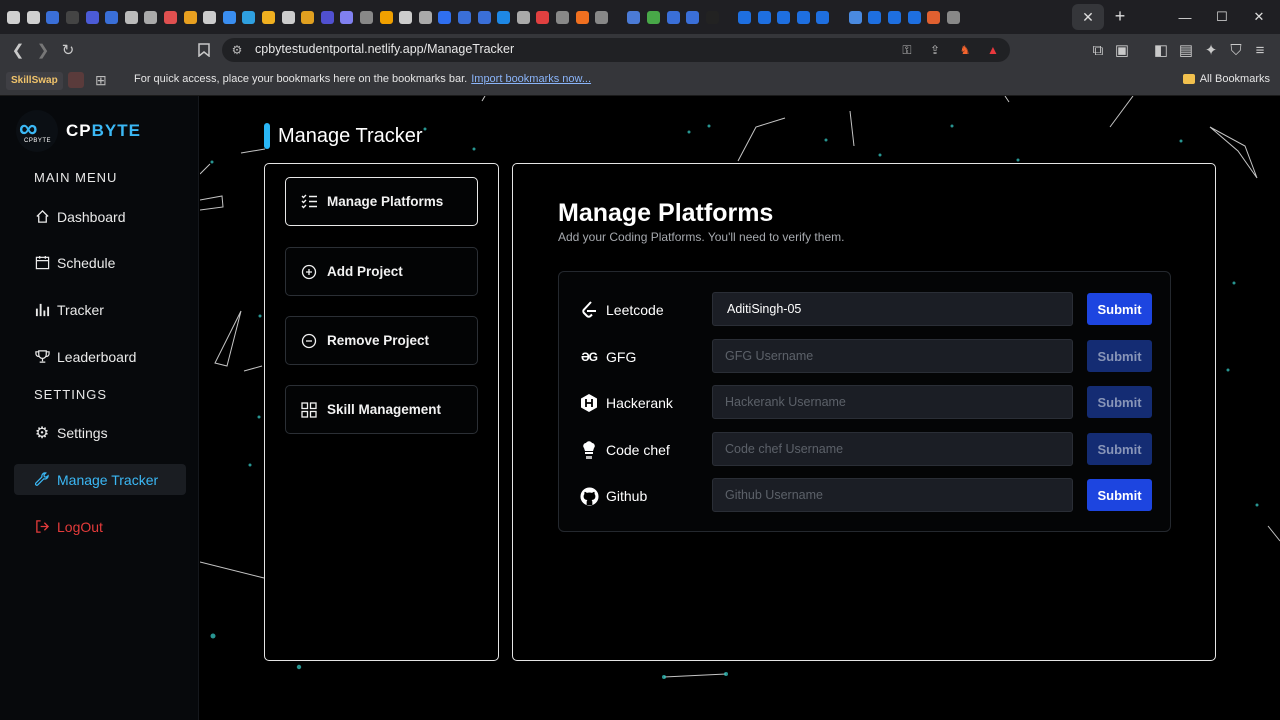  What do you see at coordinates (1222, 17) in the screenshot?
I see `maximize-button: ☐` at bounding box center [1222, 17].